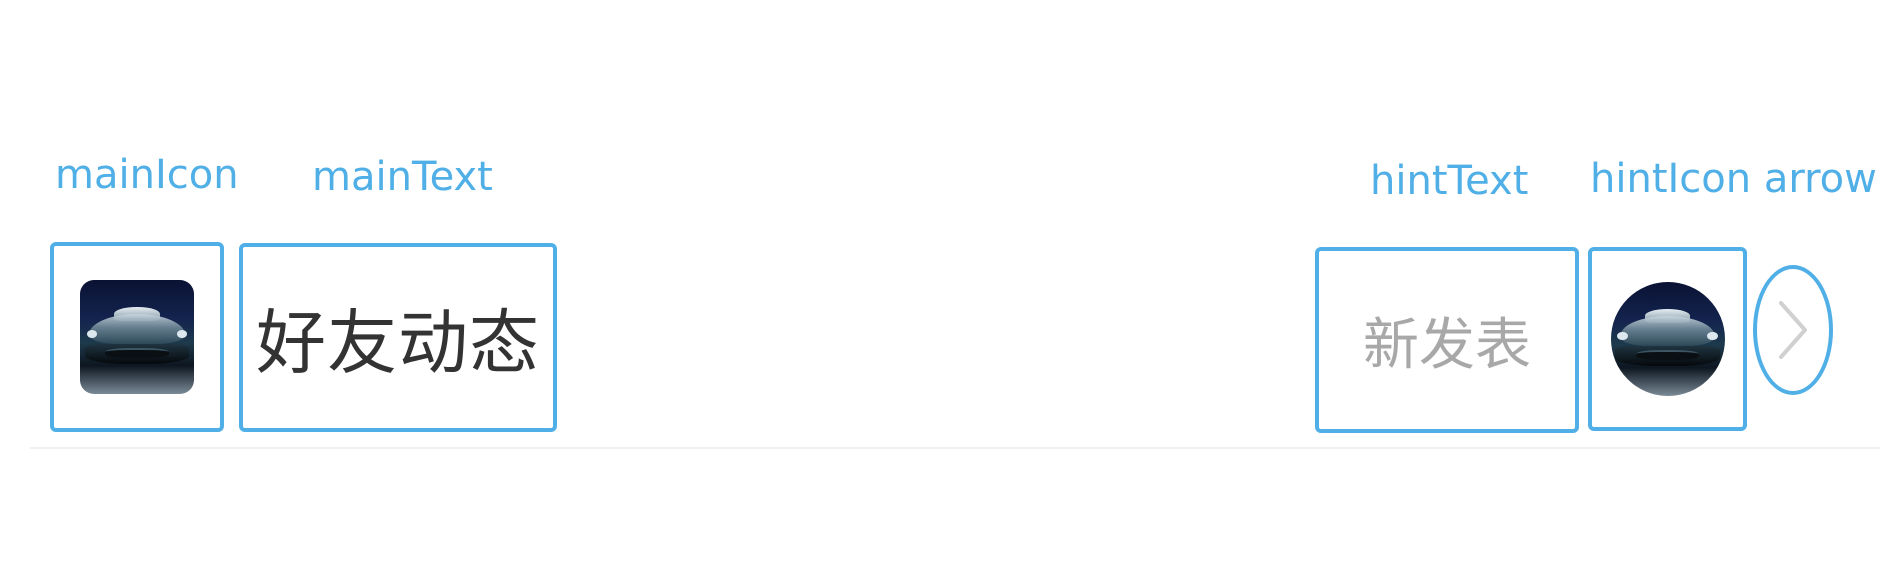 This screenshot has height=576, width=1880. What do you see at coordinates (1449, 181) in the screenshot?
I see `label-hint-text: hintText` at bounding box center [1449, 181].